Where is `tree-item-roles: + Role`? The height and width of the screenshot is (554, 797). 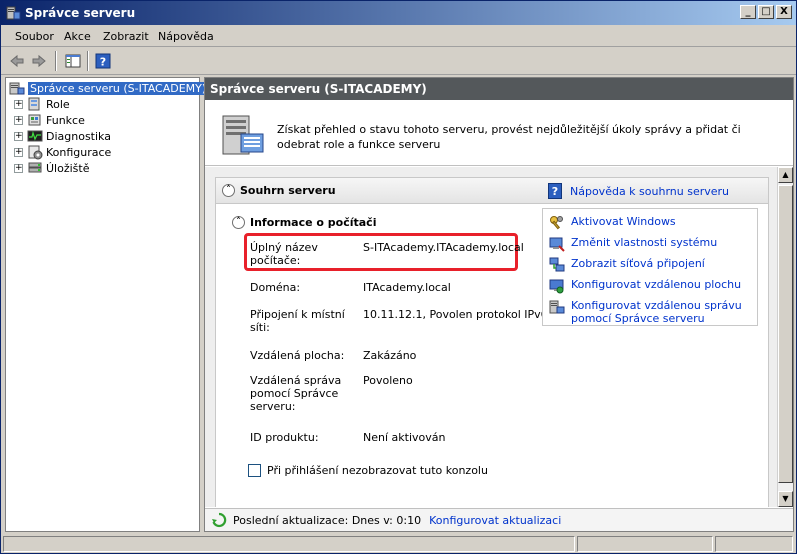
tree-item-roles: + Role is located at coordinates (42, 104).